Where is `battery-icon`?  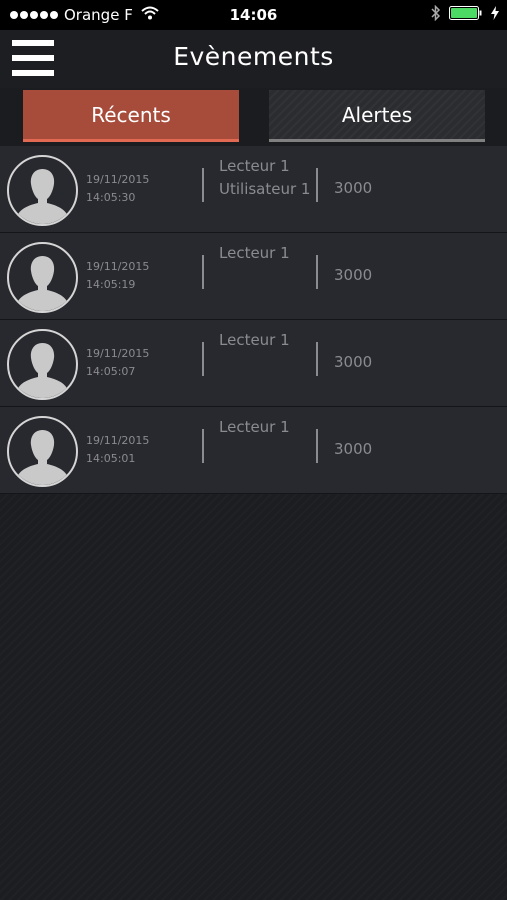
battery-icon is located at coordinates (466, 15).